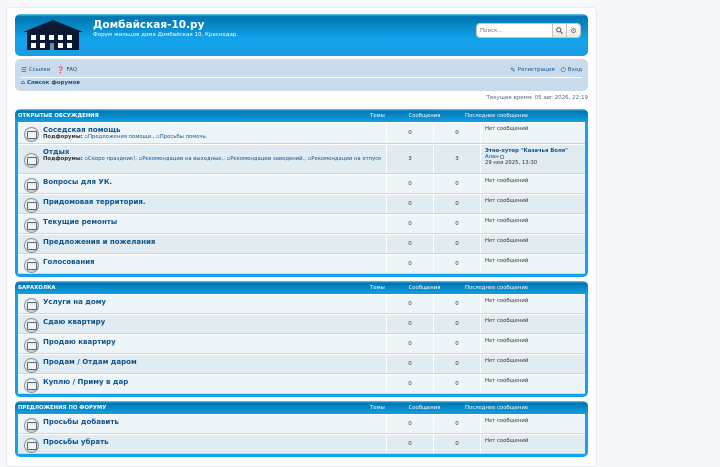 The image size is (720, 467). What do you see at coordinates (532, 70) in the screenshot?
I see `register-link: ✎ Регистрация` at bounding box center [532, 70].